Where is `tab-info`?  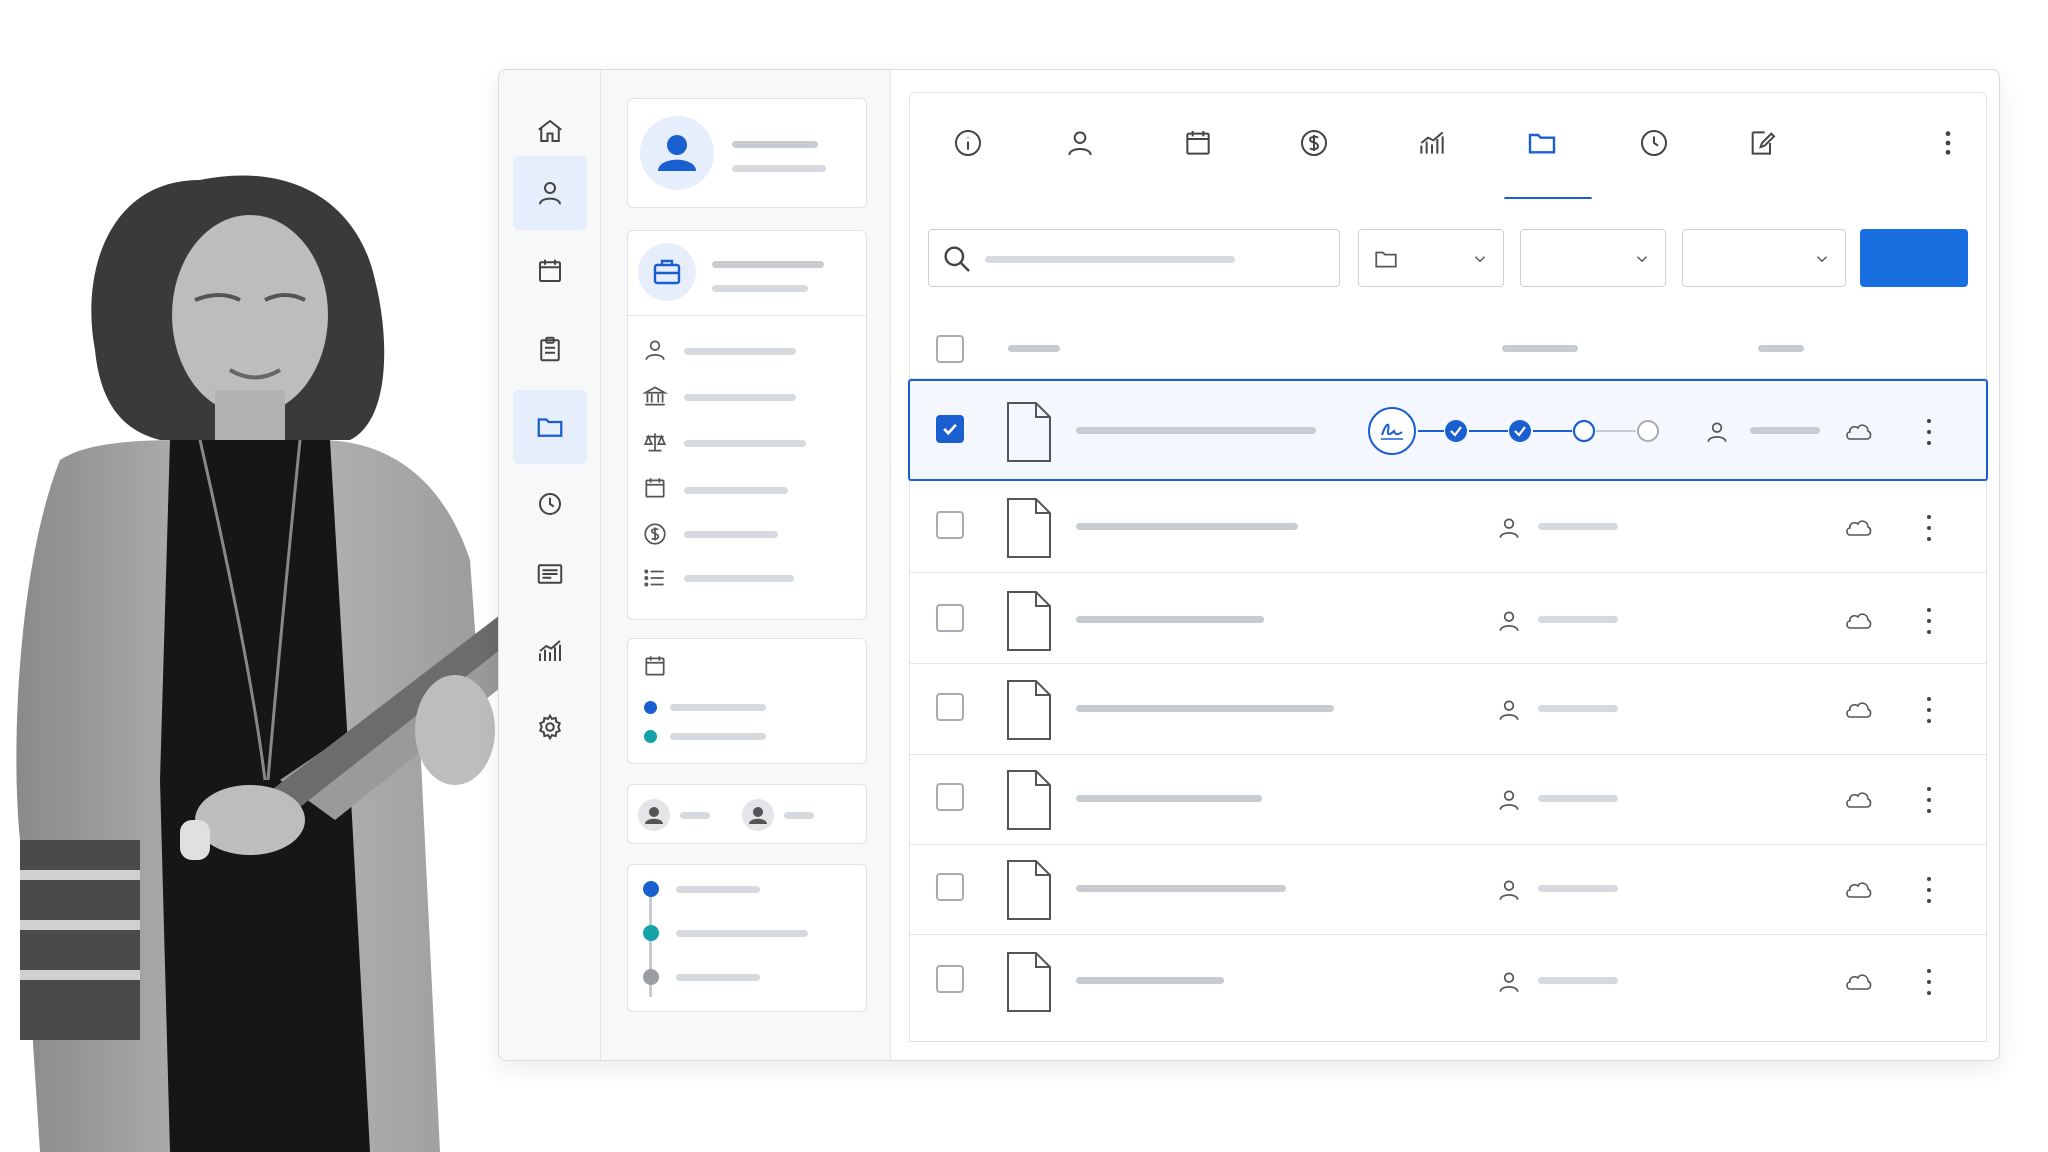 tab-info is located at coordinates (968, 143).